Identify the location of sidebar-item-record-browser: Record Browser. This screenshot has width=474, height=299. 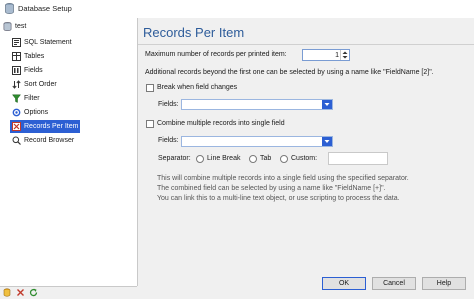
(43, 140).